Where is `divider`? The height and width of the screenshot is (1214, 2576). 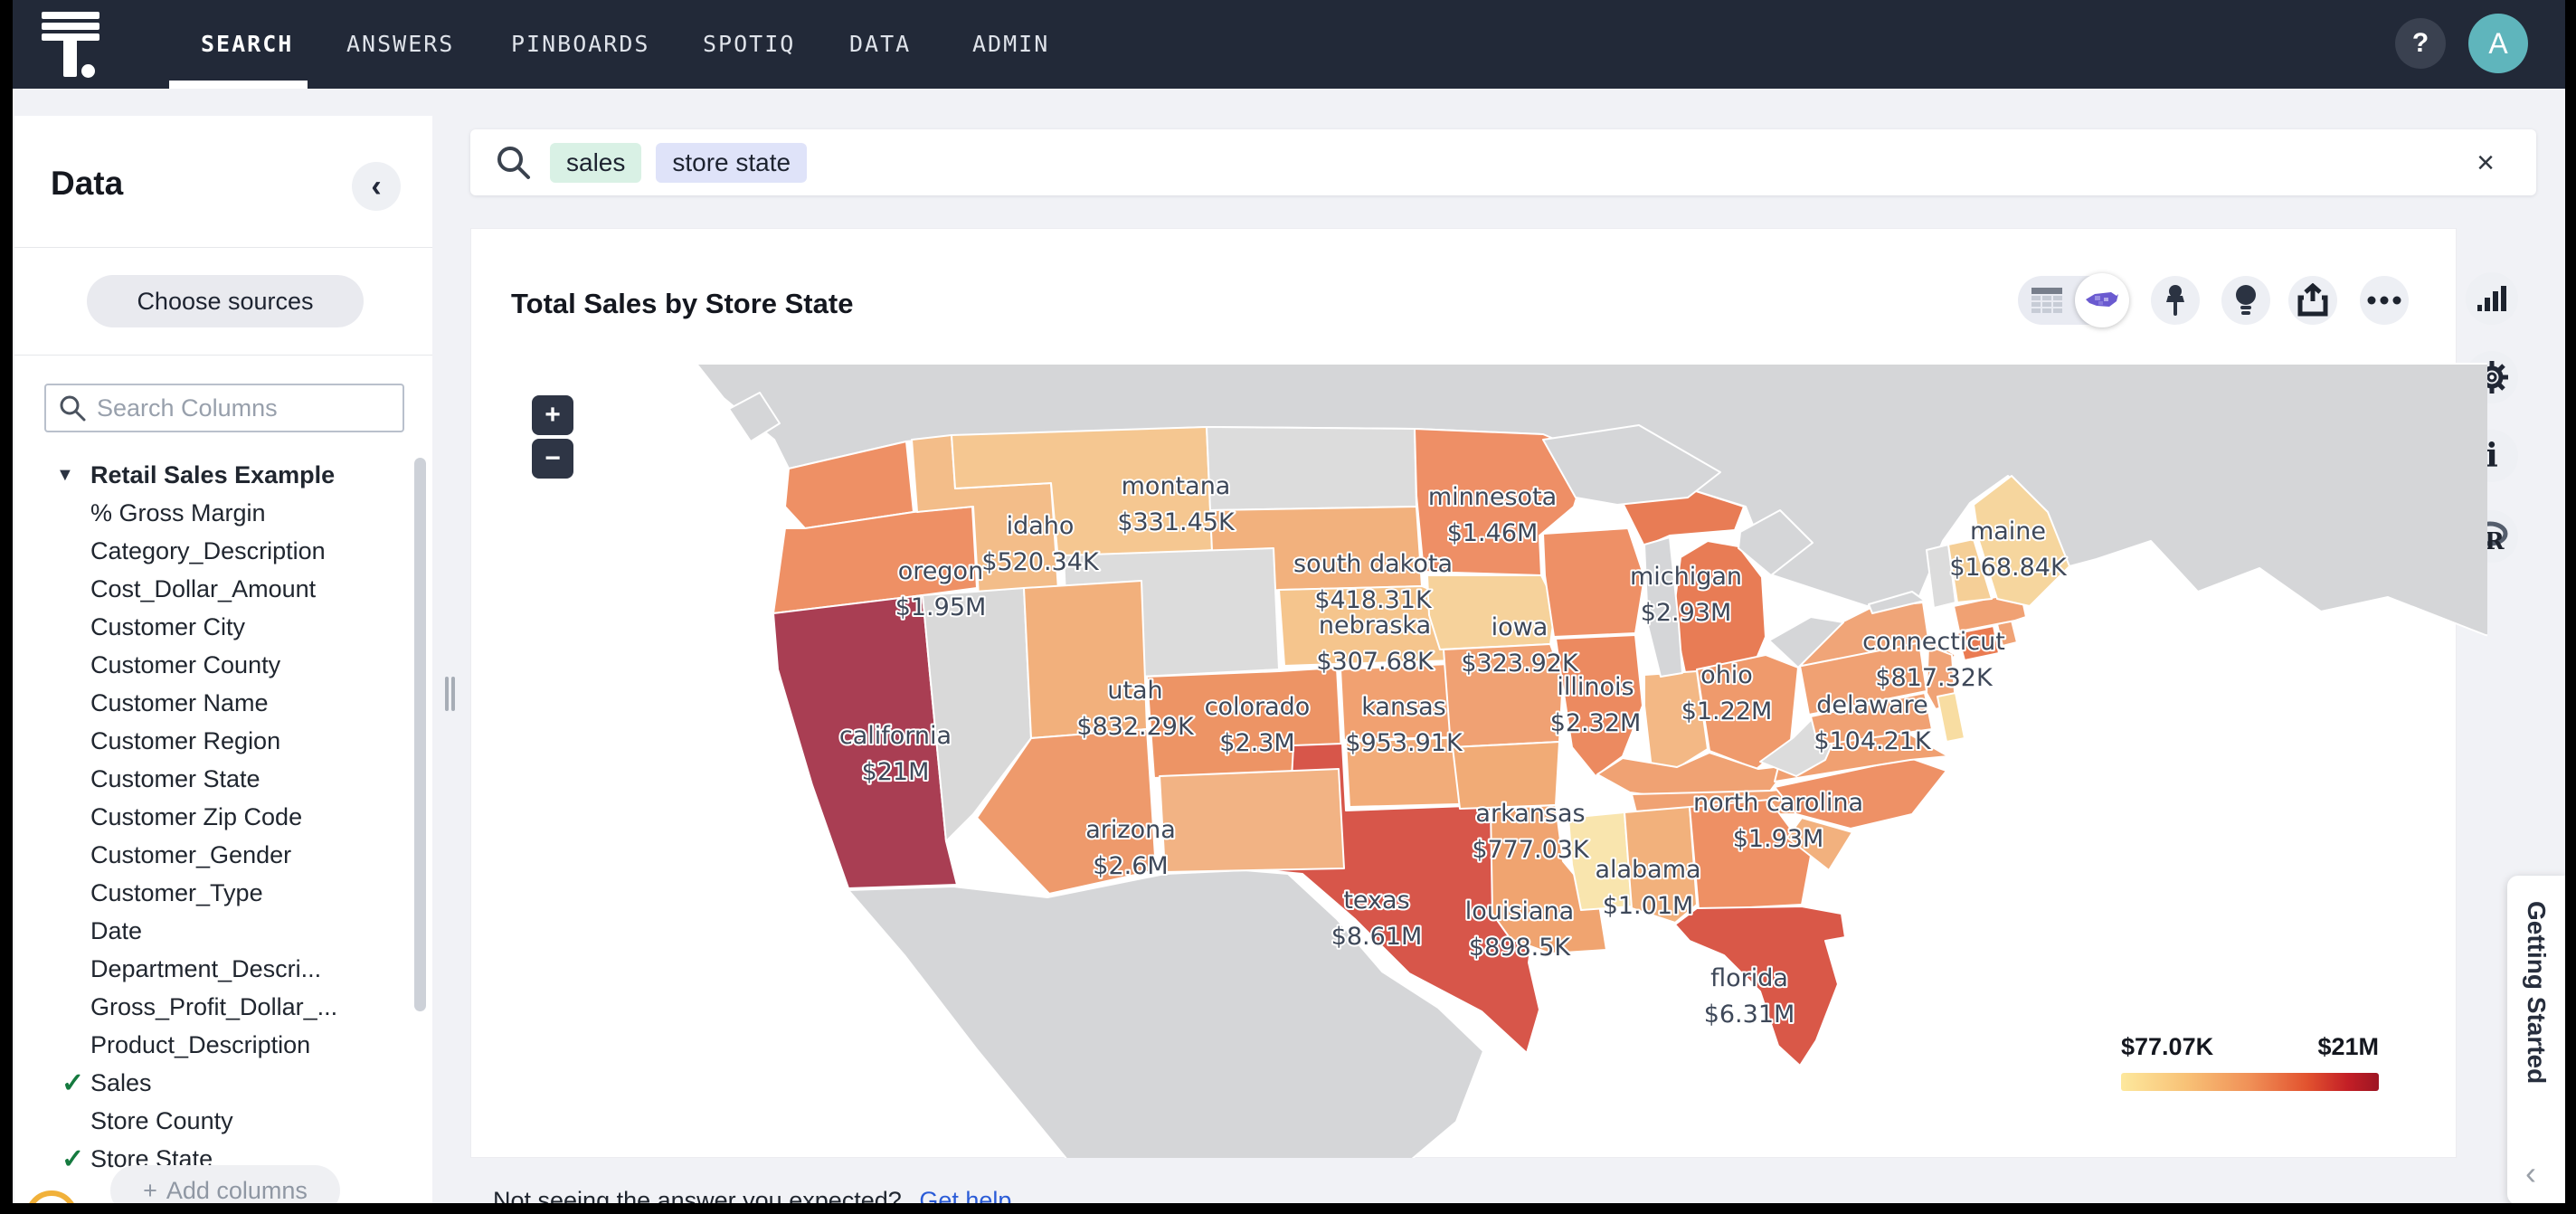
divider is located at coordinates (223, 355).